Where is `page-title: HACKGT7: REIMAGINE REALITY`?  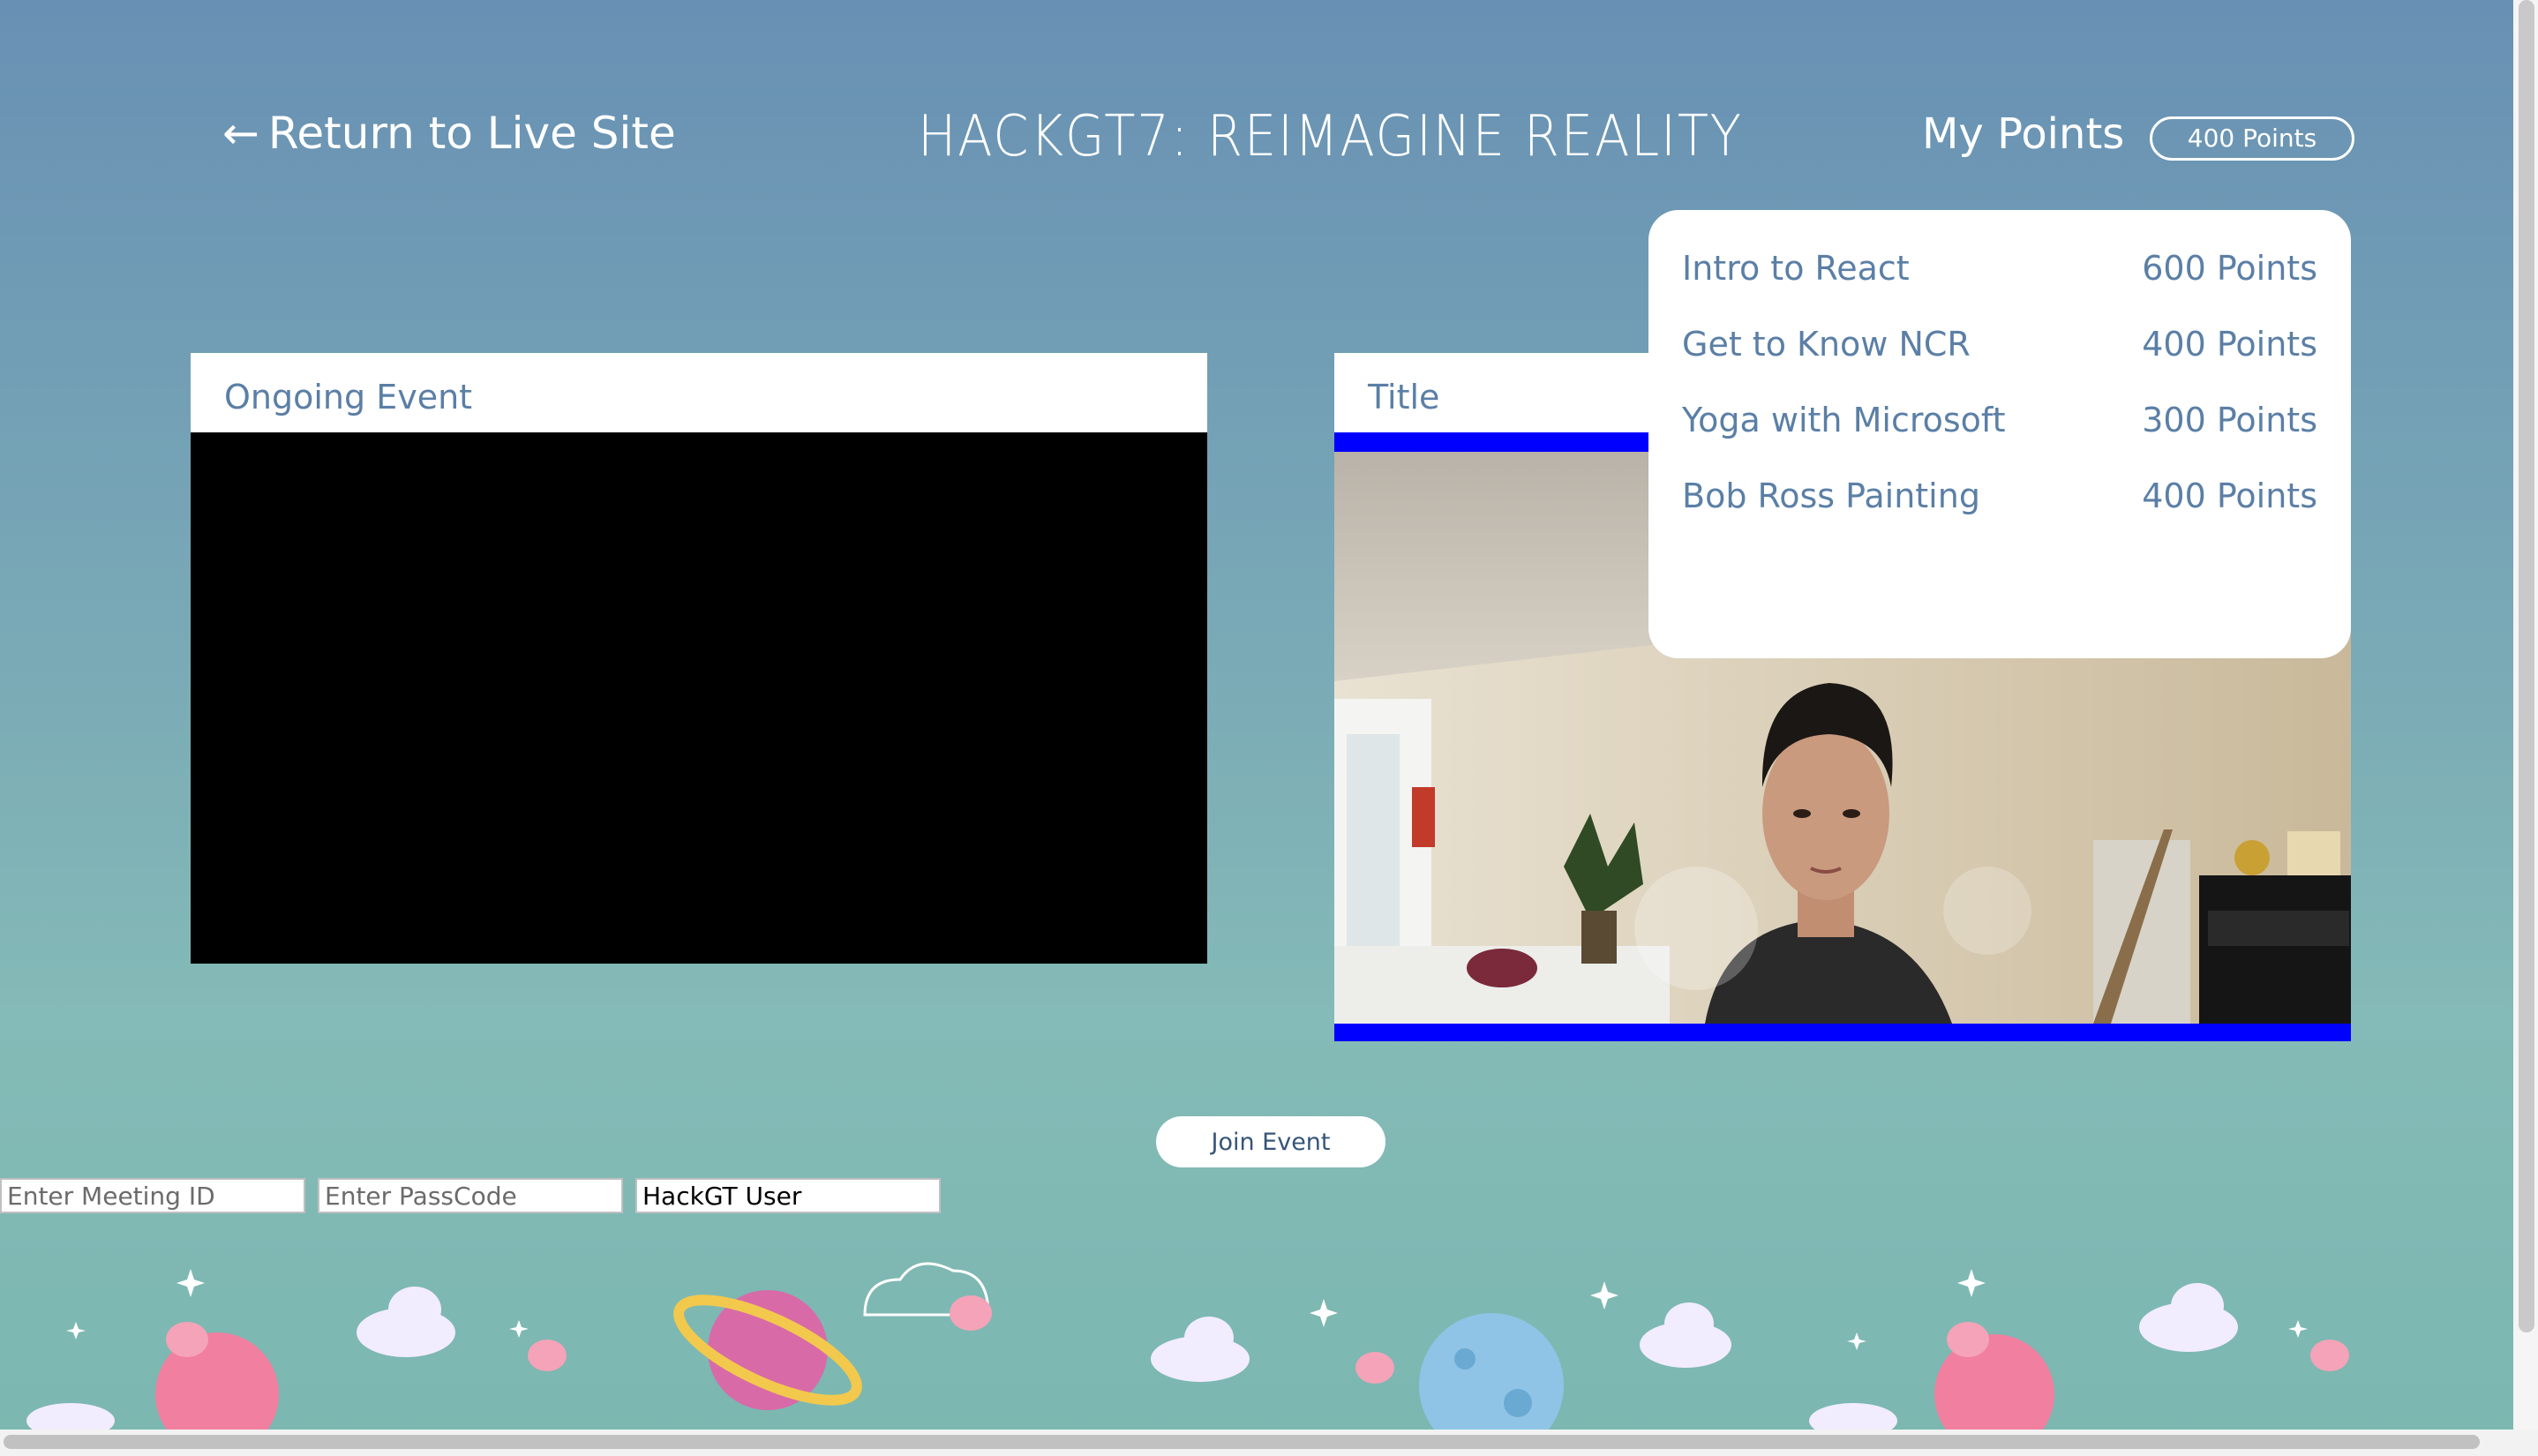
page-title: HACKGT7: REIMAGINE REALITY is located at coordinates (1330, 136).